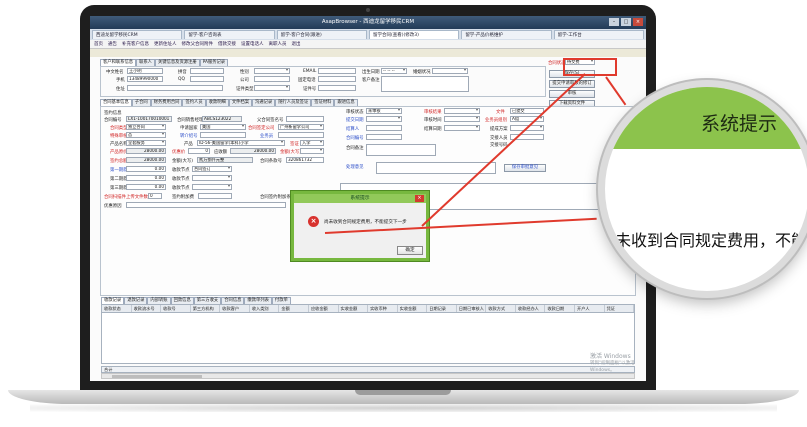  What do you see at coordinates (223, 127) in the screenshot?
I see `country-select: 美国` at bounding box center [223, 127].